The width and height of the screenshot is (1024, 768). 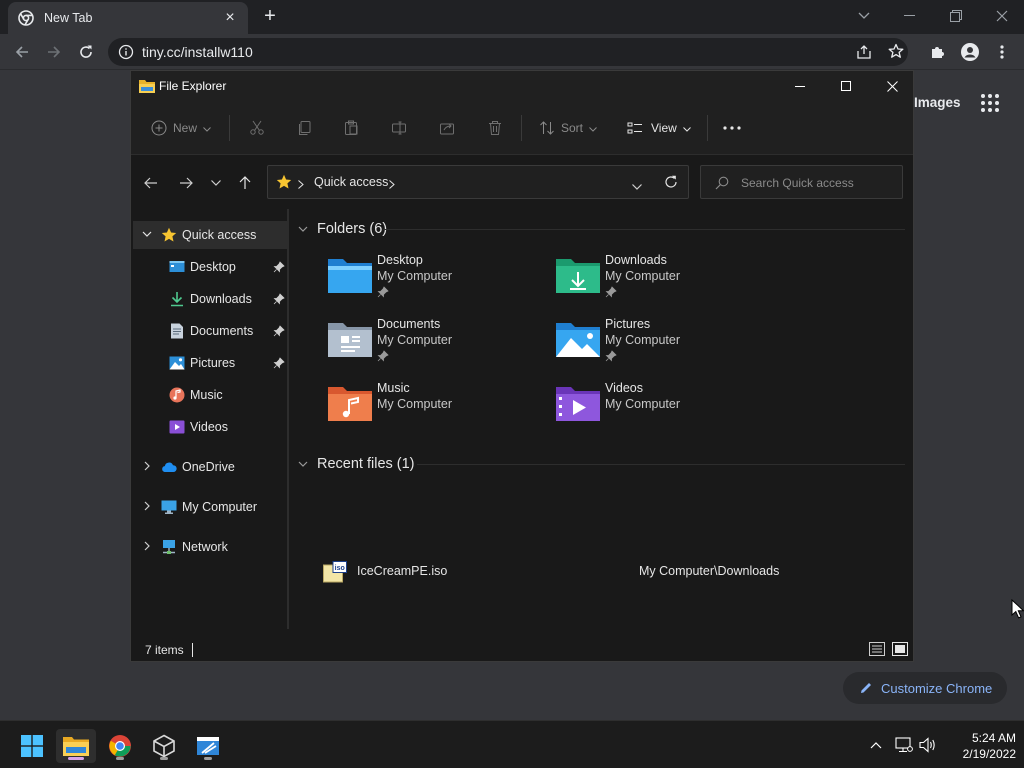 What do you see at coordinates (900, 649) in the screenshot?
I see `tiles-view-icon` at bounding box center [900, 649].